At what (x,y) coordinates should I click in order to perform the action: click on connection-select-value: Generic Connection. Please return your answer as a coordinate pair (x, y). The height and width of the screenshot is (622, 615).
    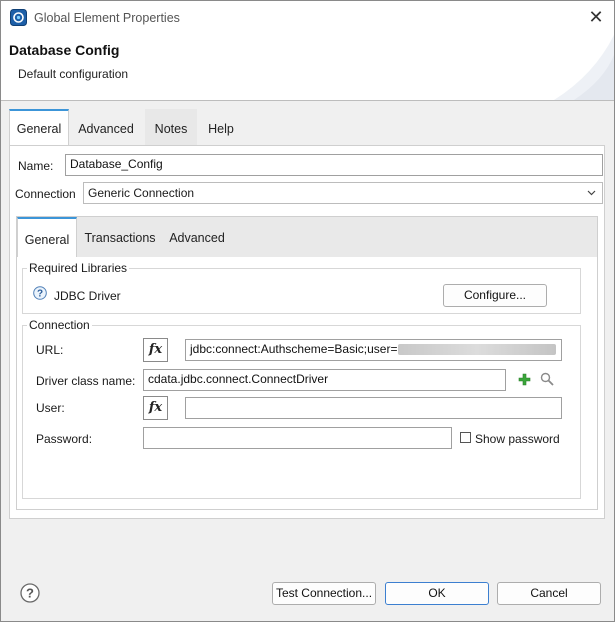
    Looking at the image, I should click on (141, 193).